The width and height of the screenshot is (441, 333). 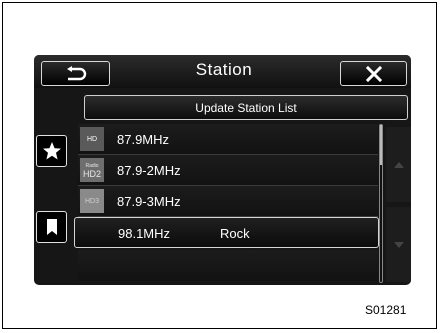 I want to click on scroll-down-button, so click(x=398, y=244).